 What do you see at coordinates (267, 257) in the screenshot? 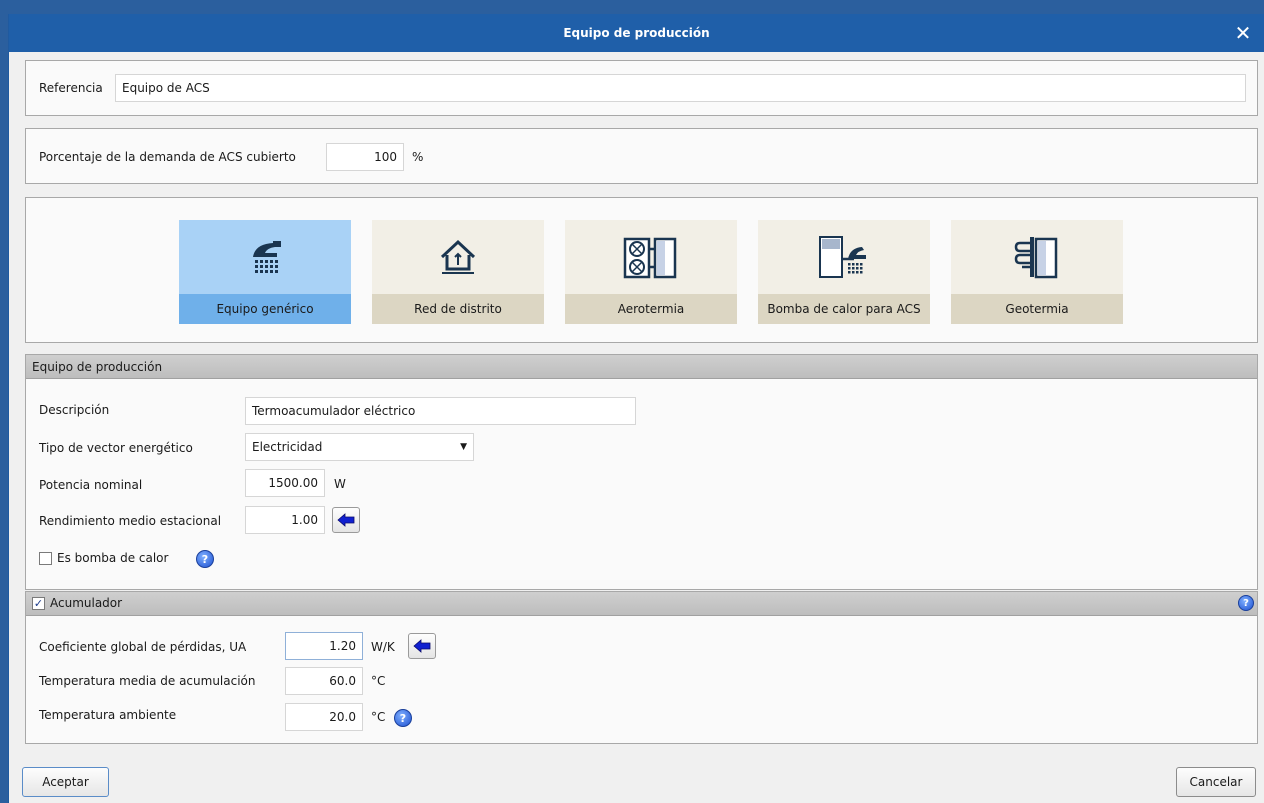
I see `shower-icon` at bounding box center [267, 257].